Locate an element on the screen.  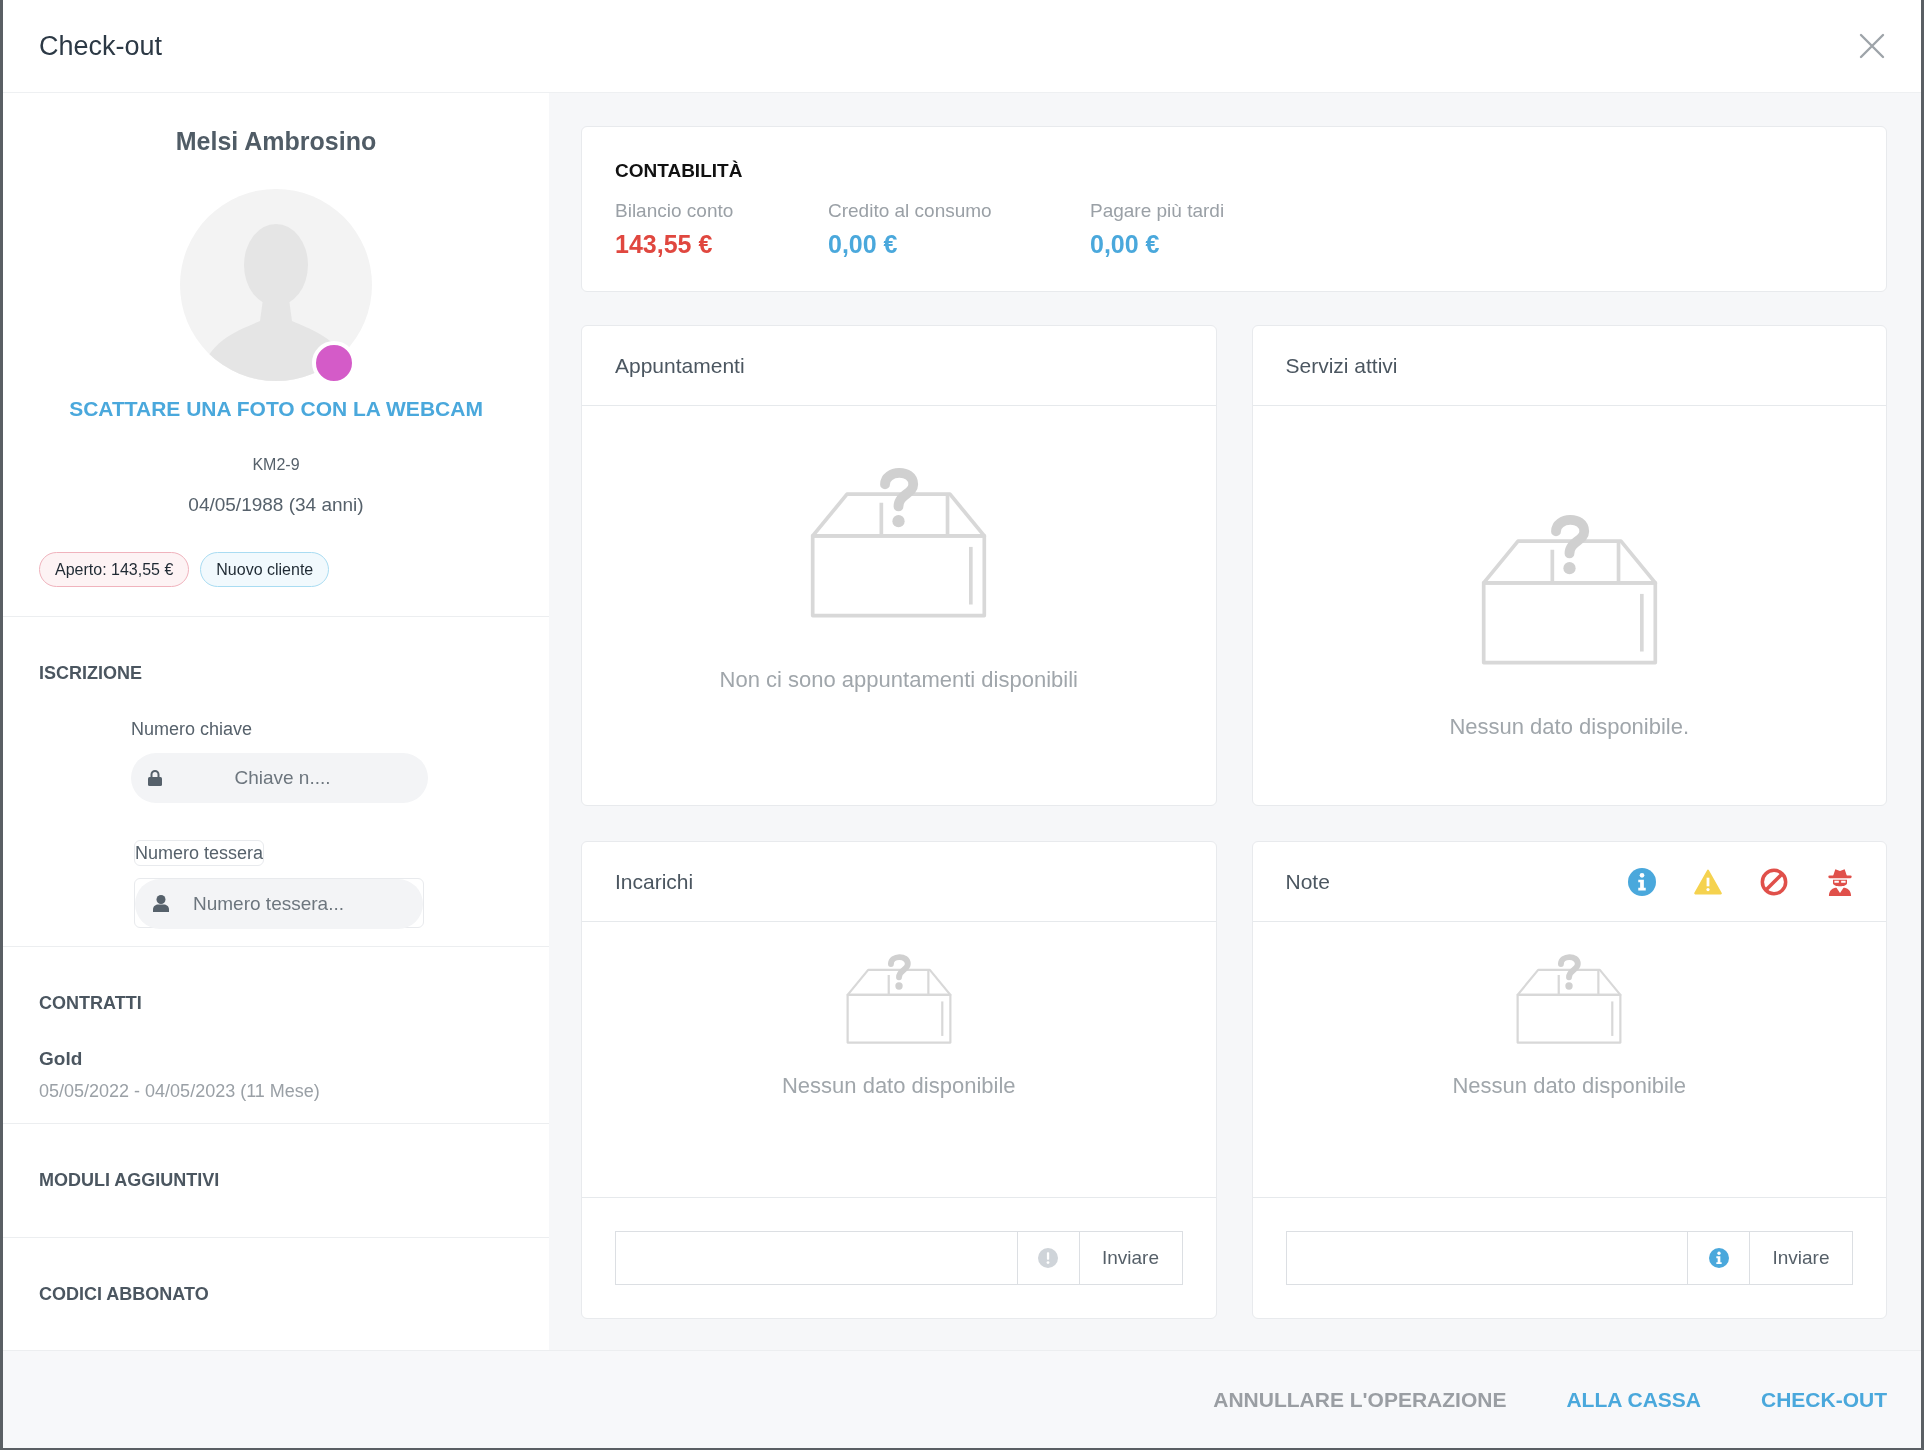
customer-name: Melsi Ambrosino is located at coordinates (276, 141).